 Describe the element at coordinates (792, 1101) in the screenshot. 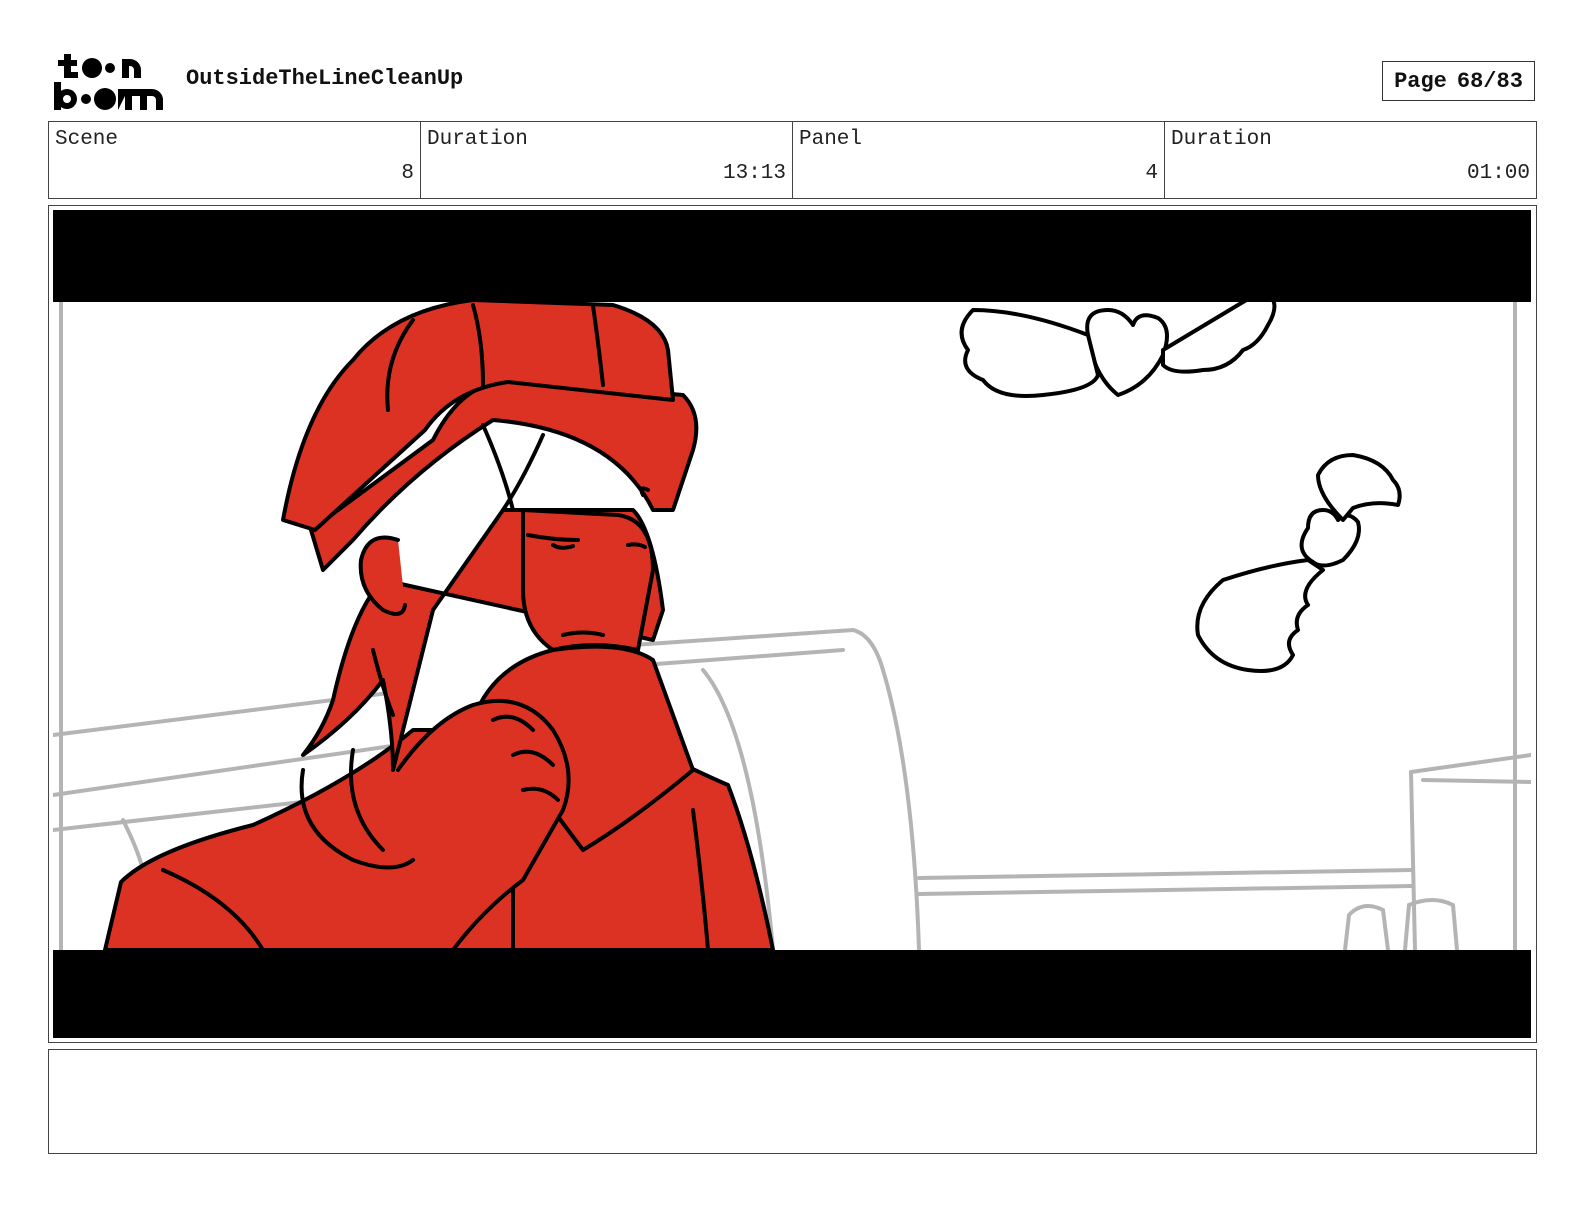

I see `panel-notes-box` at that location.